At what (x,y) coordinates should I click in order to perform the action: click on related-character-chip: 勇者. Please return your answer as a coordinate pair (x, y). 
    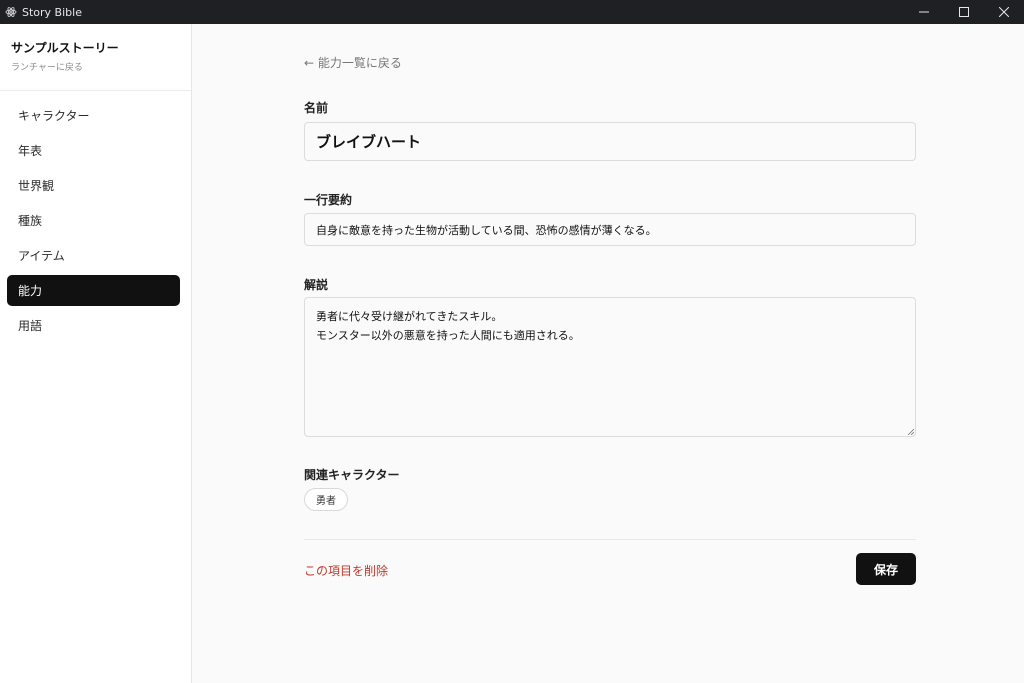
    Looking at the image, I should click on (326, 499).